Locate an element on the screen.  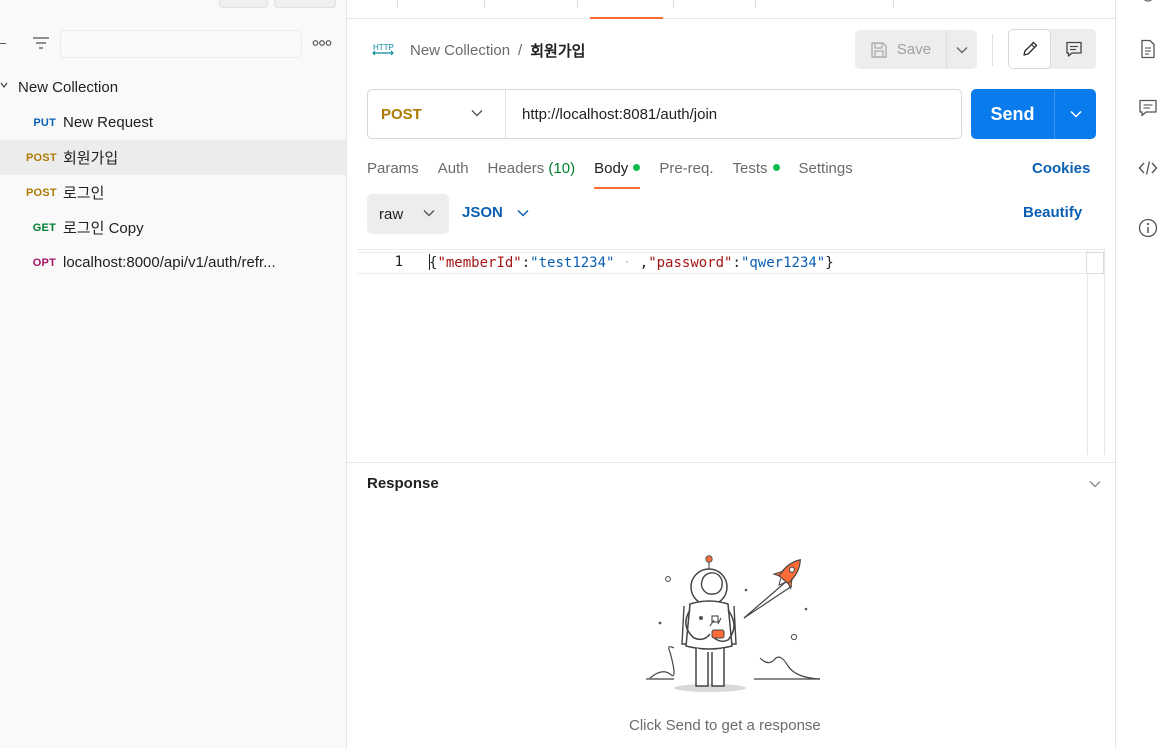
sidebar-toolbar is located at coordinates (173, 44).